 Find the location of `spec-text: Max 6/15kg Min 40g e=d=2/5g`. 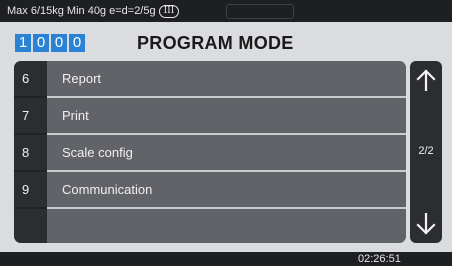

spec-text: Max 6/15kg Min 40g e=d=2/5g is located at coordinates (81, 11).